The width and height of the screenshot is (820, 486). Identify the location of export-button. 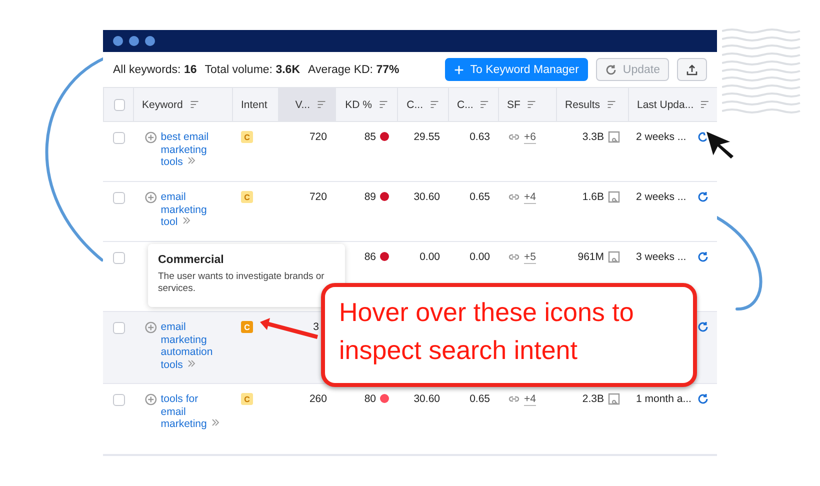
(692, 69).